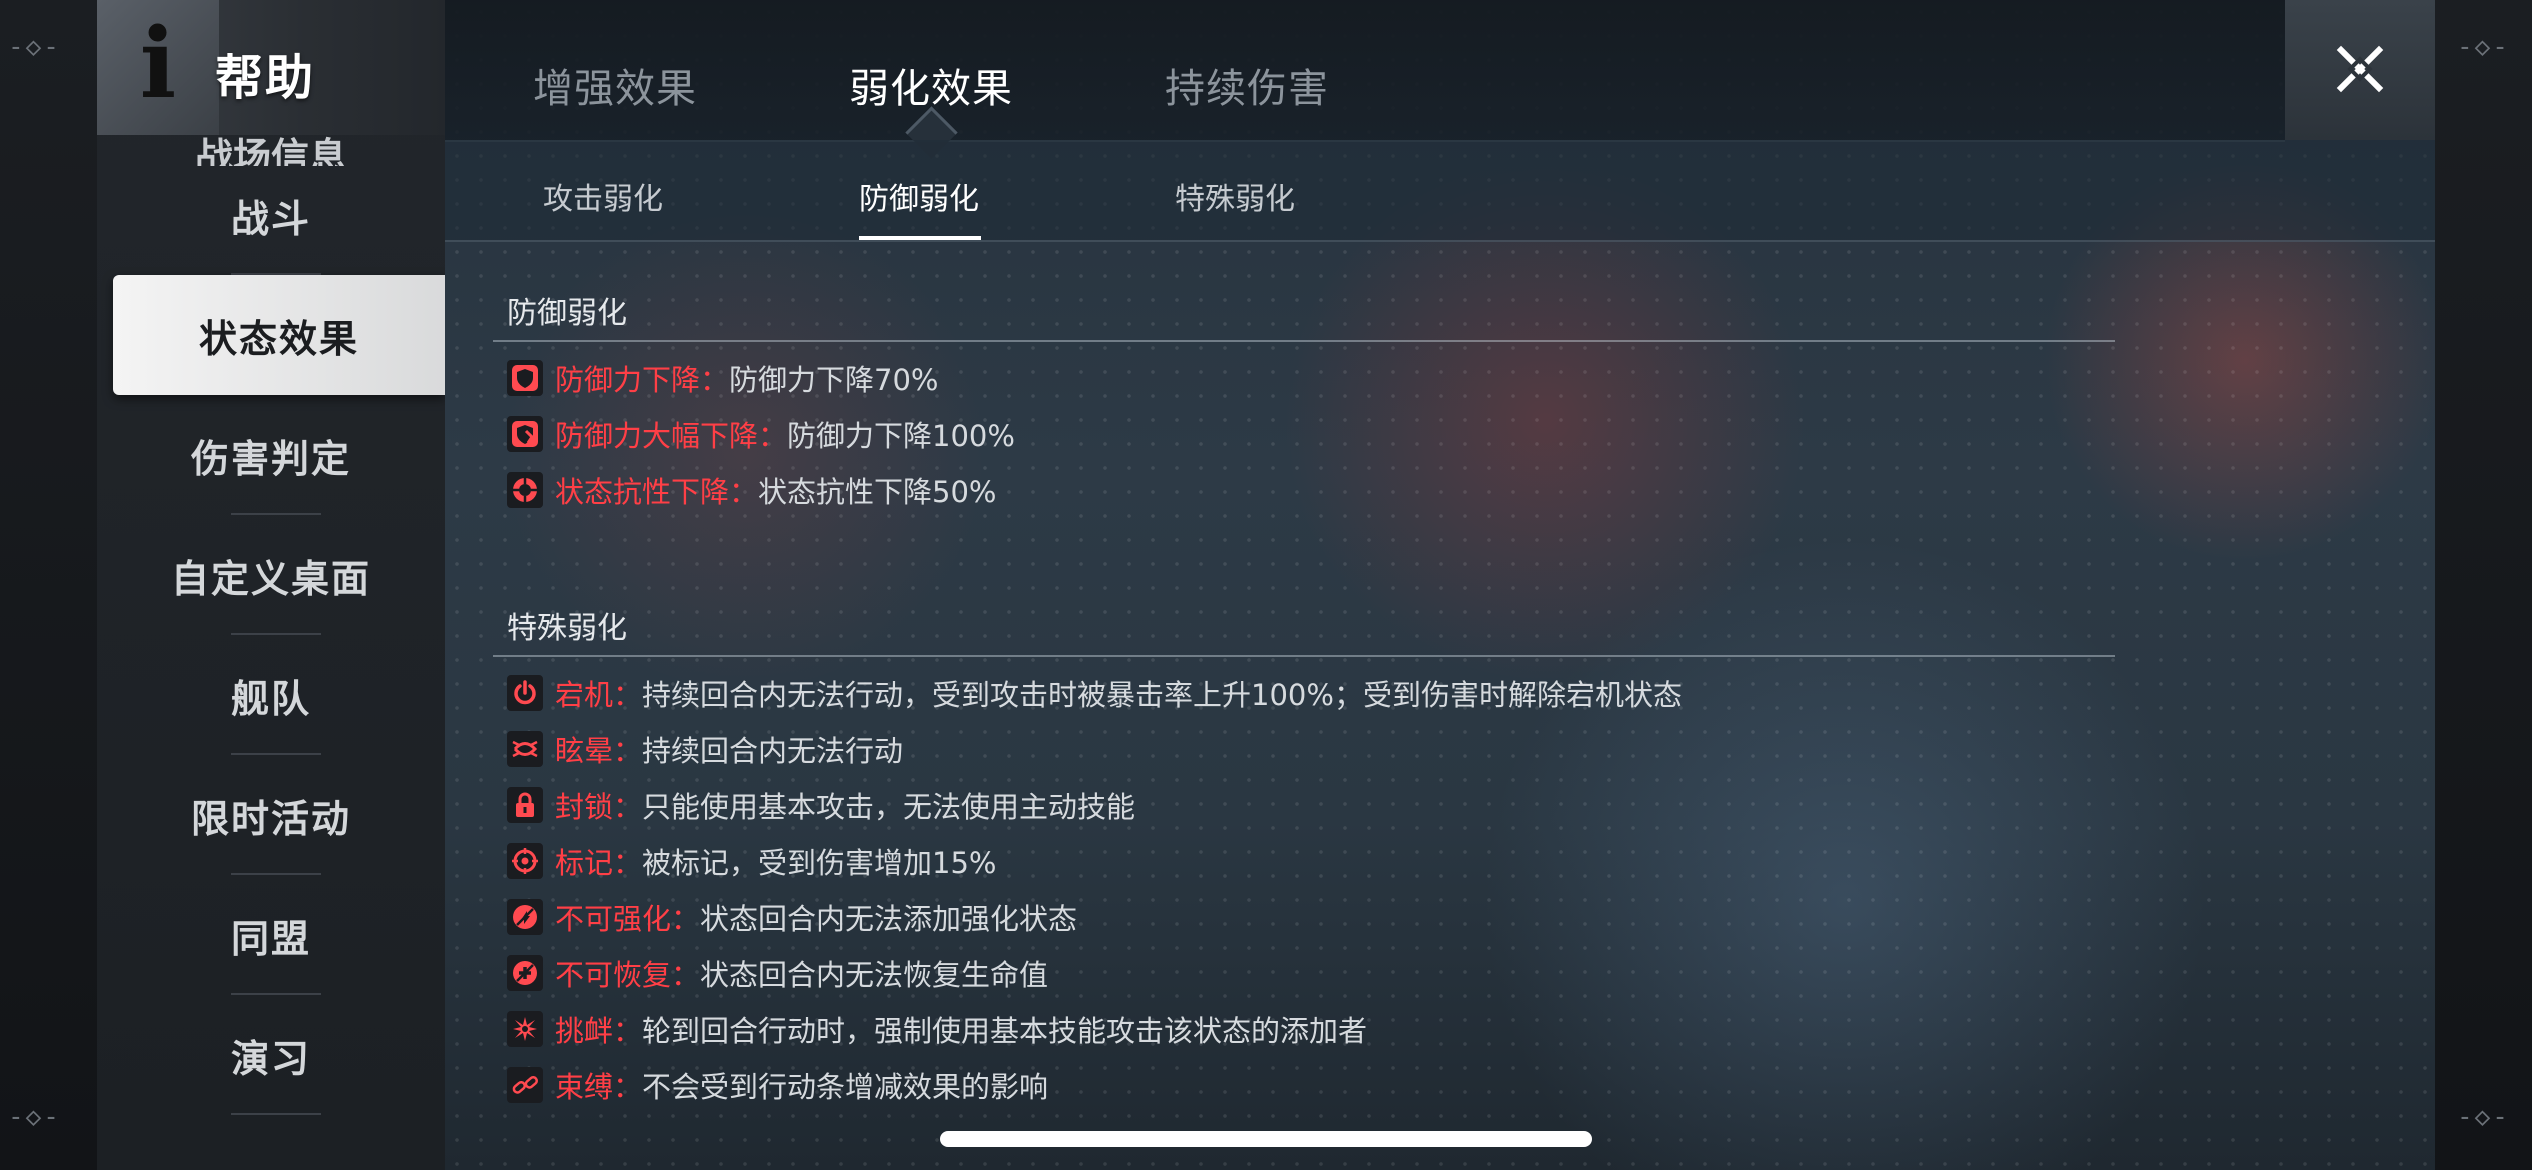 This screenshot has height=1170, width=2532. I want to click on no-heal-icon, so click(525, 973).